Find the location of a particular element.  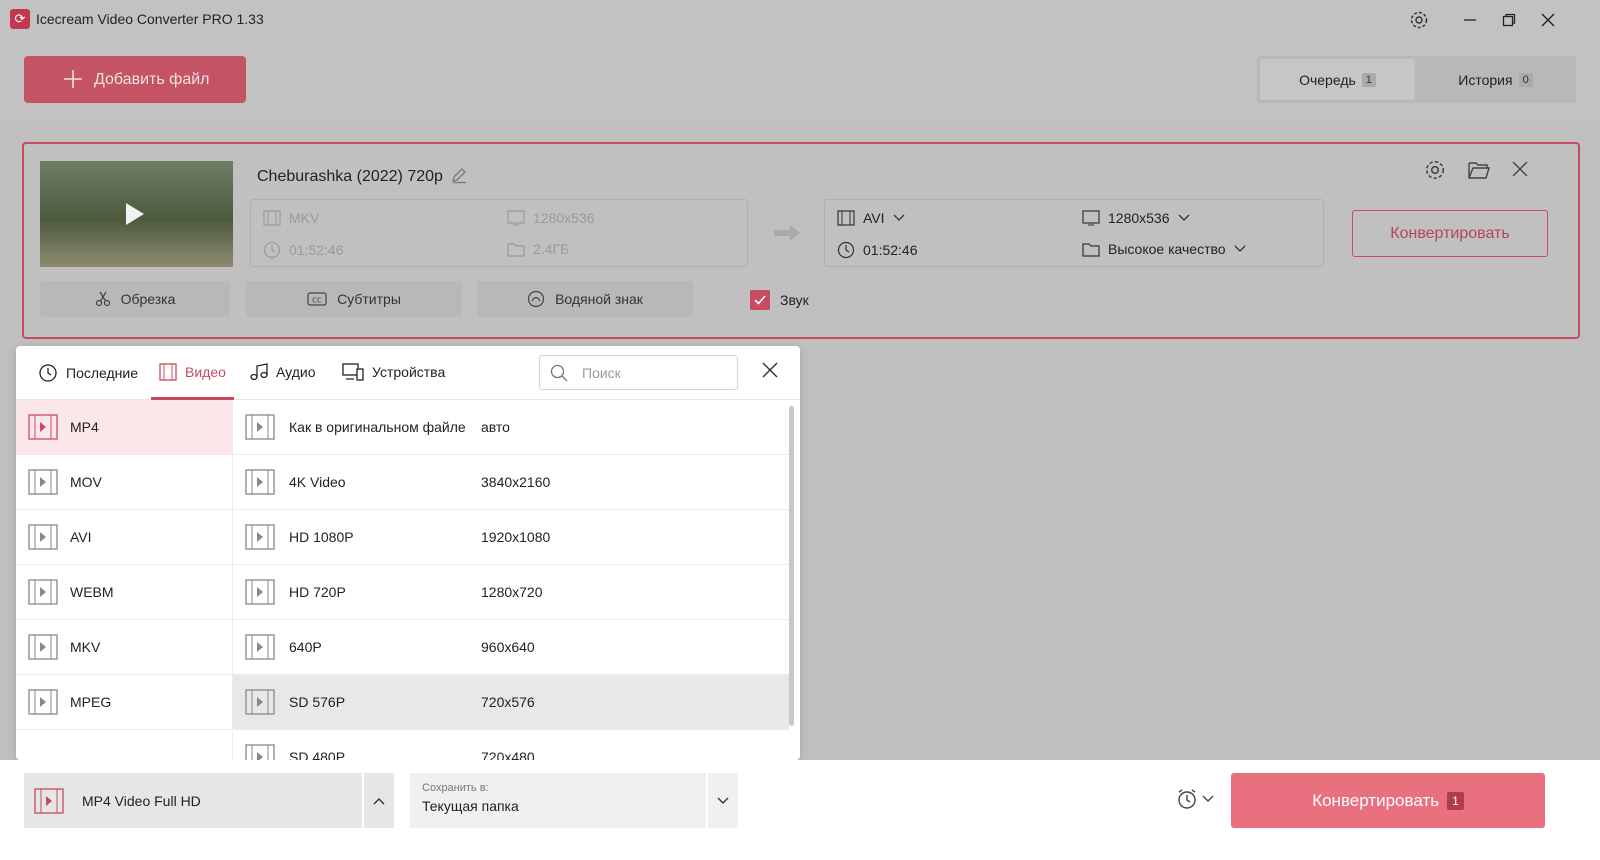

preset-scrollbar is located at coordinates (791, 566).